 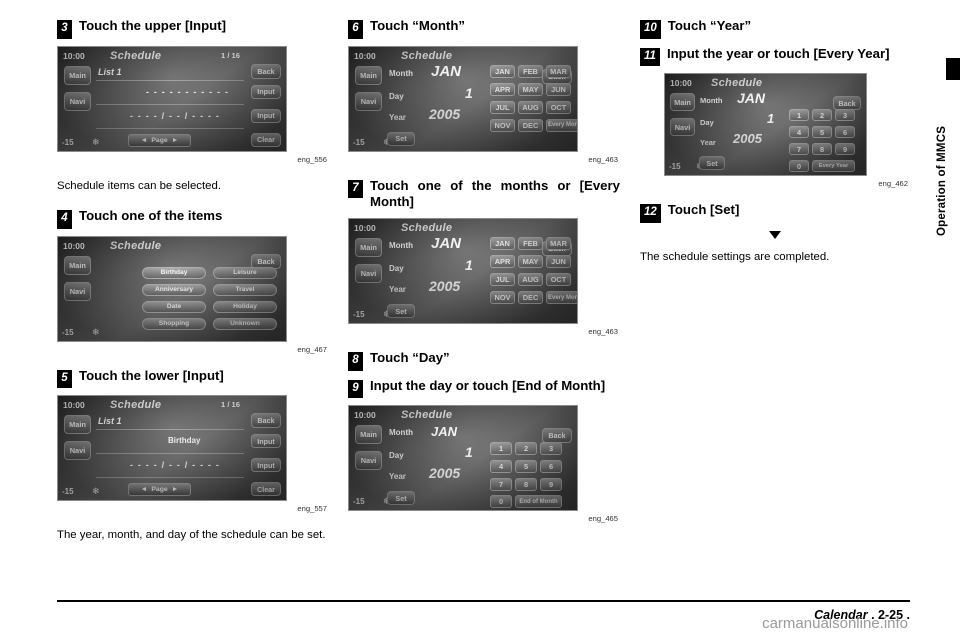 I want to click on item-button-travel: Travel, so click(x=245, y=289).